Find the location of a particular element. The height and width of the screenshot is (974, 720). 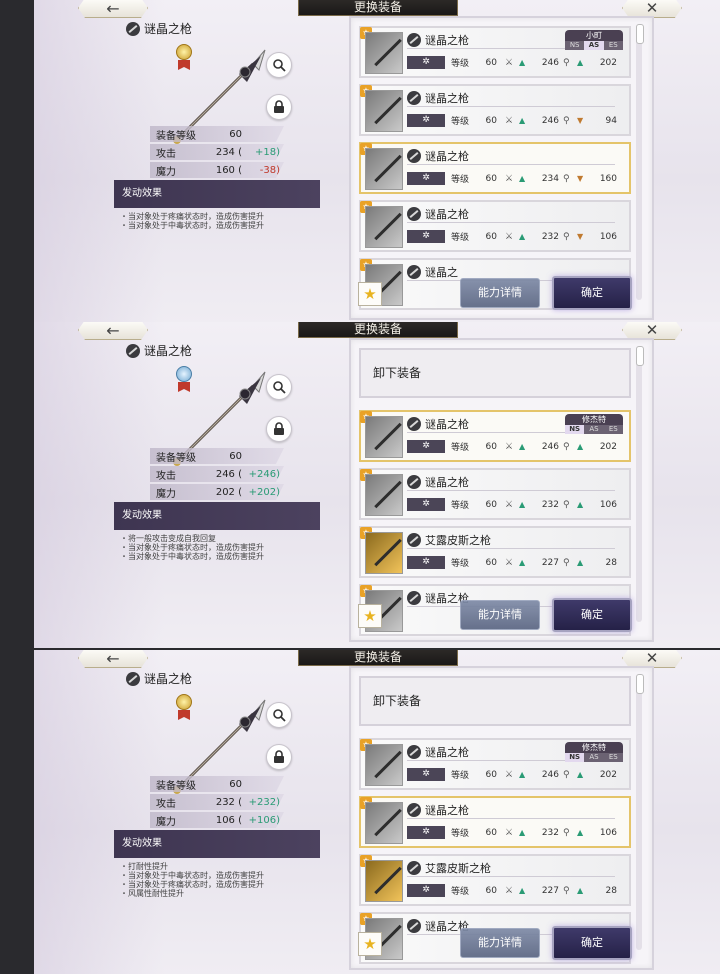

owner-tag: 修杰特 NS AS ES is located at coordinates (594, 424).